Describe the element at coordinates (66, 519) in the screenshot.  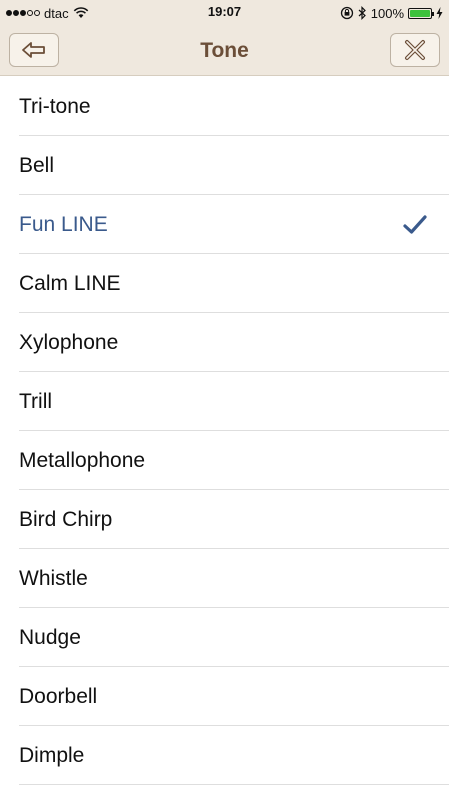
I see `tone-label: Bird Chirp` at that location.